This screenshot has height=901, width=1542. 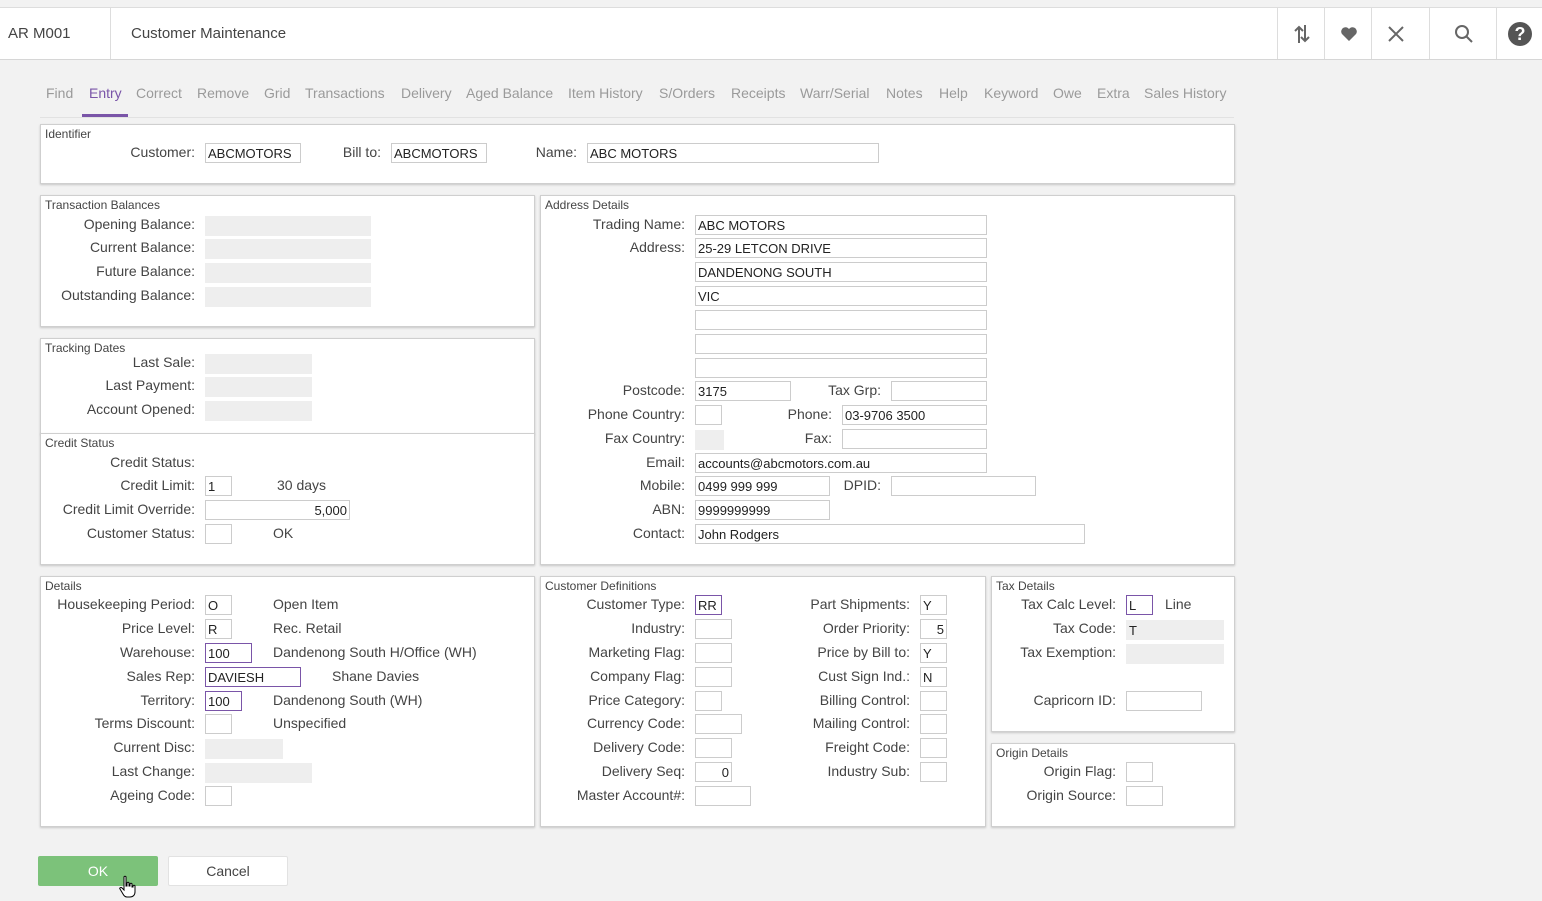 What do you see at coordinates (426, 93) in the screenshot?
I see `tab-delivery: Delivery` at bounding box center [426, 93].